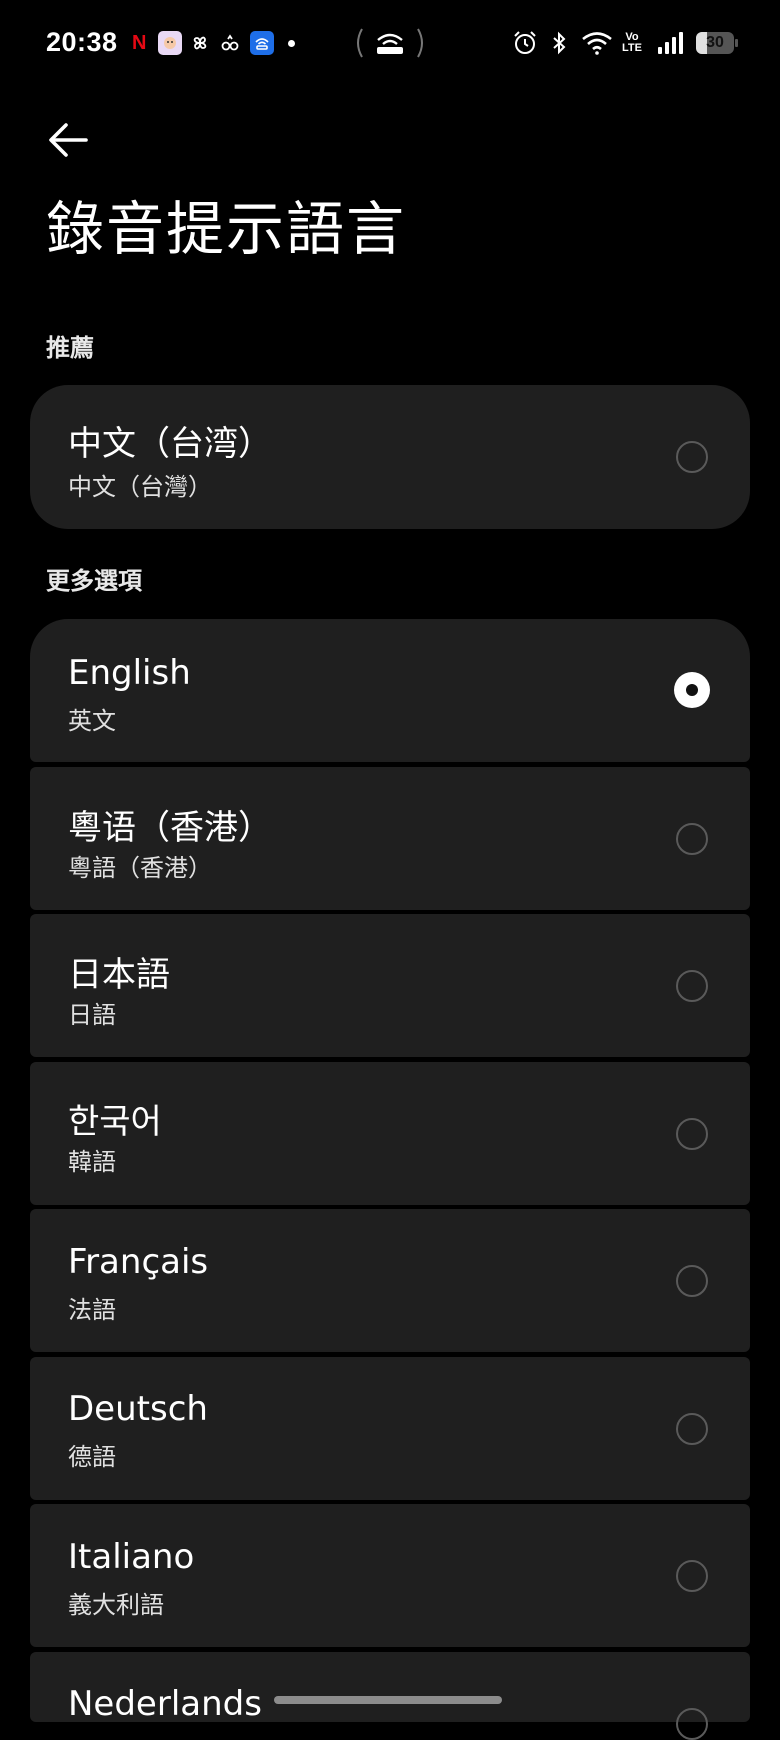 This screenshot has height=1740, width=780. What do you see at coordinates (92, 721) in the screenshot?
I see `language-secondary-name: 英文` at bounding box center [92, 721].